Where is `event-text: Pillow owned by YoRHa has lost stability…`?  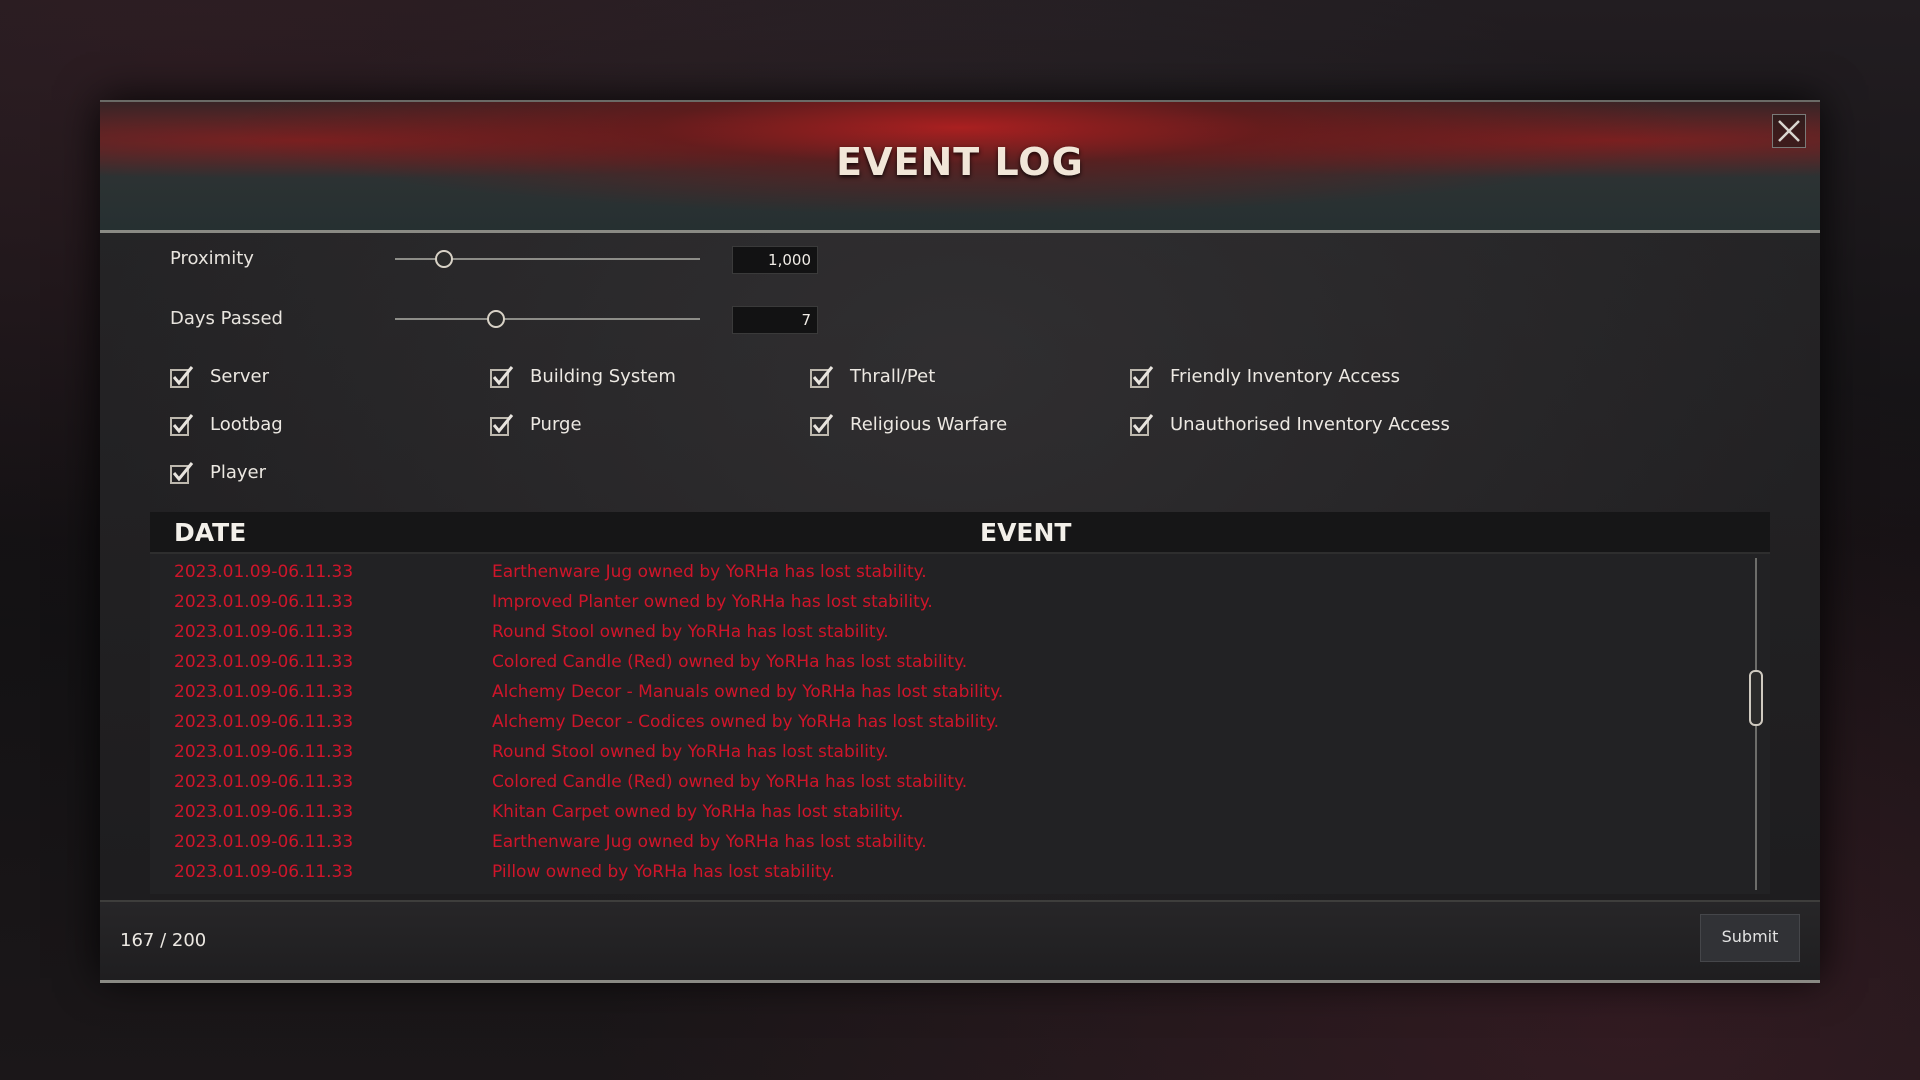
event-text: Pillow owned by YoRHa has lost stability… is located at coordinates (663, 872).